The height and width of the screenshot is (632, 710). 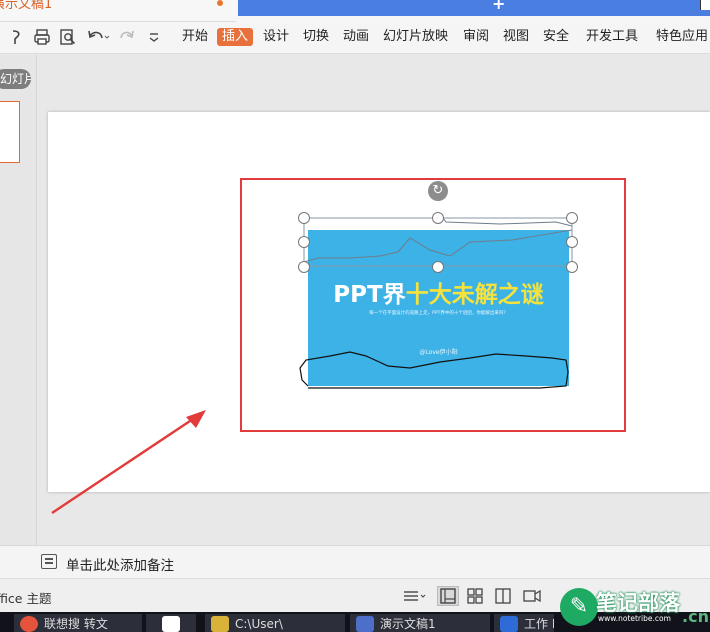 What do you see at coordinates (475, 596) in the screenshot?
I see `slide-sorter-icon` at bounding box center [475, 596].